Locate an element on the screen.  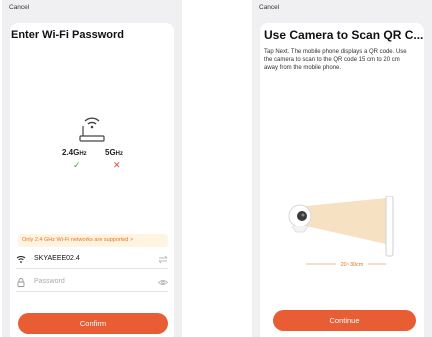
cross-icon: ✕ is located at coordinates (117, 165).